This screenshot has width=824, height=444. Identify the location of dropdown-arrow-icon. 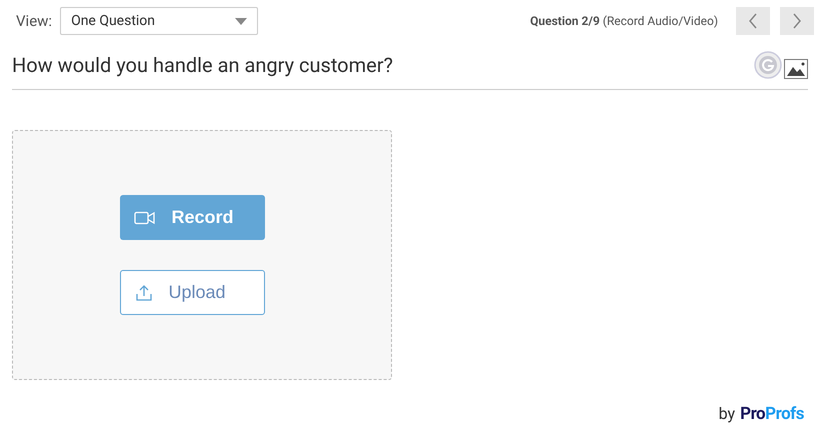
(241, 21).